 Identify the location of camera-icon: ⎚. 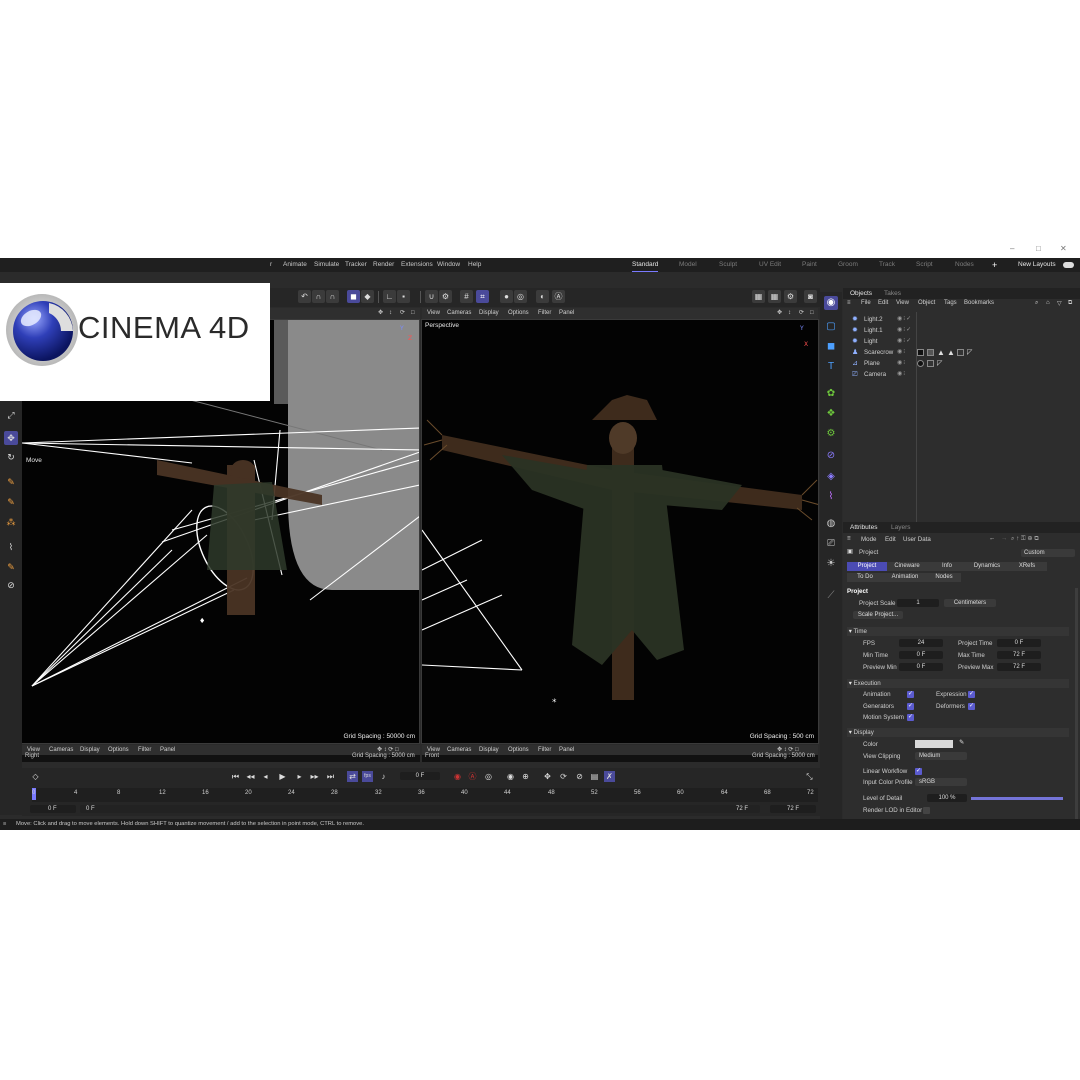
(831, 544).